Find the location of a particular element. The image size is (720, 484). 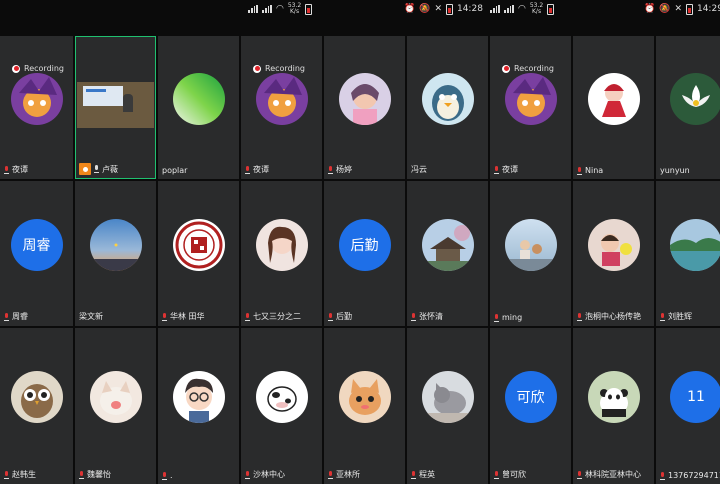

participant-name: 后勤 is located at coordinates (344, 316).